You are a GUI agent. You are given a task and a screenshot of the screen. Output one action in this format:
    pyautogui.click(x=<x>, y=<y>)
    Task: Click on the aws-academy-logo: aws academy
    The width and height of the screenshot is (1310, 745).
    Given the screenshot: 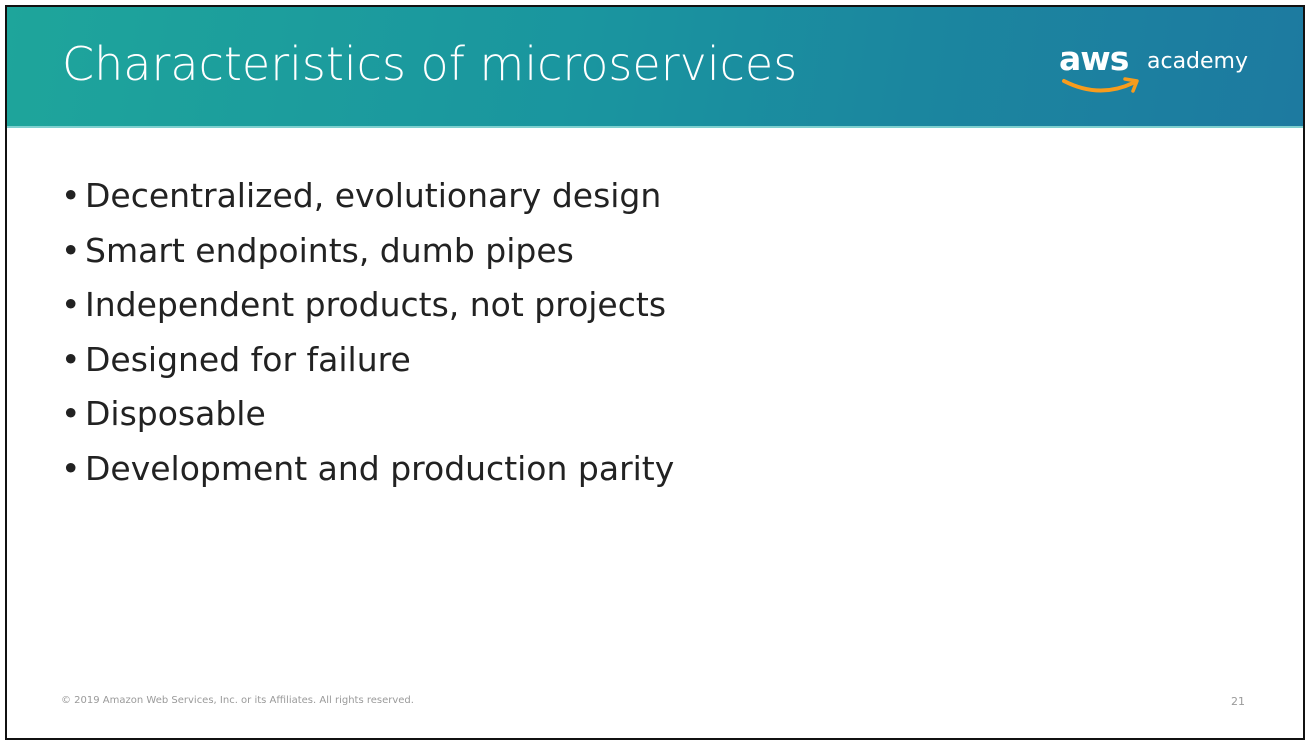 What is the action you would take?
    pyautogui.click(x=1159, y=69)
    